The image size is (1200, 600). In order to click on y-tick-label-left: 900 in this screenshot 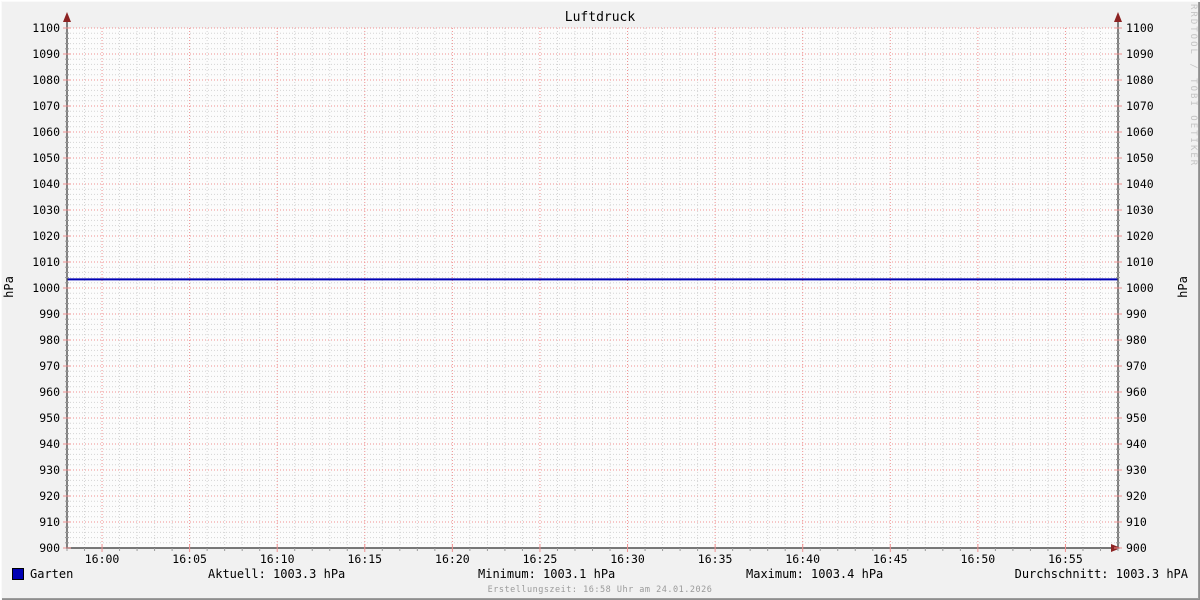, I will do `click(49, 548)`.